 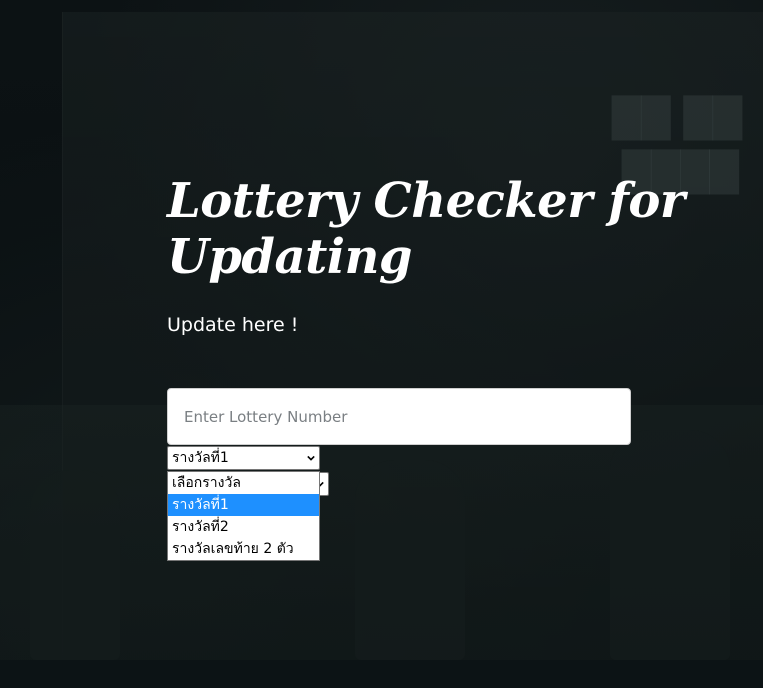 I want to click on prize-select-value: รางวัลที่1, so click(x=200, y=458).